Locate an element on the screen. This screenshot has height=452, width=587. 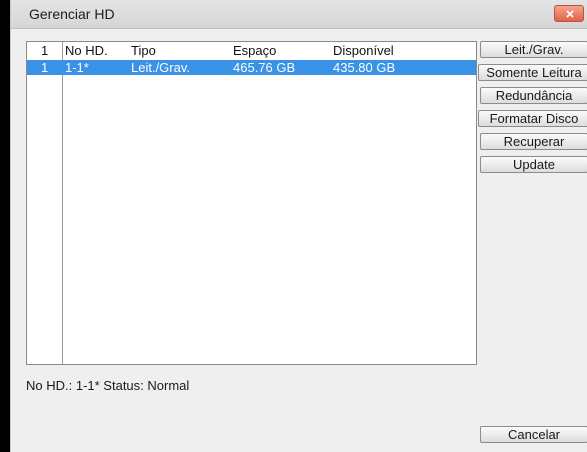
read-only-button: Somente Leitura is located at coordinates (532, 72).